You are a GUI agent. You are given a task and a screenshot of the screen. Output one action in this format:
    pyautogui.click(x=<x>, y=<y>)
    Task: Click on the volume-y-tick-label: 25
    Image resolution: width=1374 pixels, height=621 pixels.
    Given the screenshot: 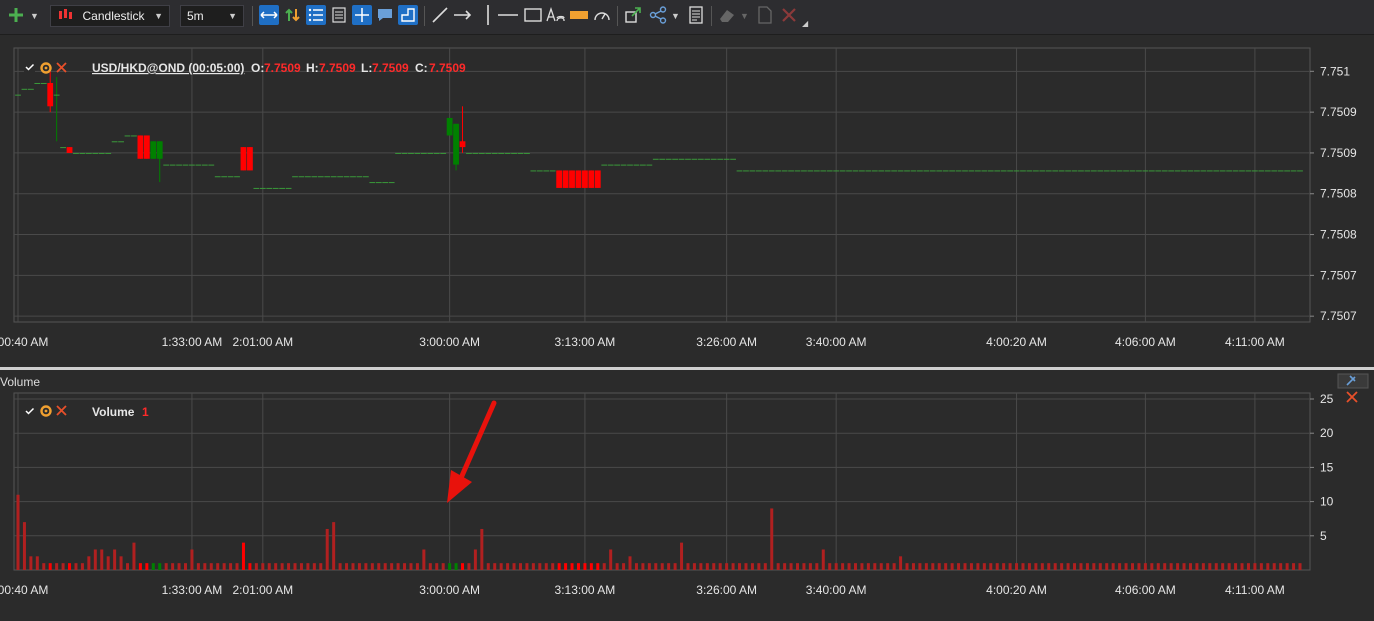 What is the action you would take?
    pyautogui.click(x=1327, y=399)
    